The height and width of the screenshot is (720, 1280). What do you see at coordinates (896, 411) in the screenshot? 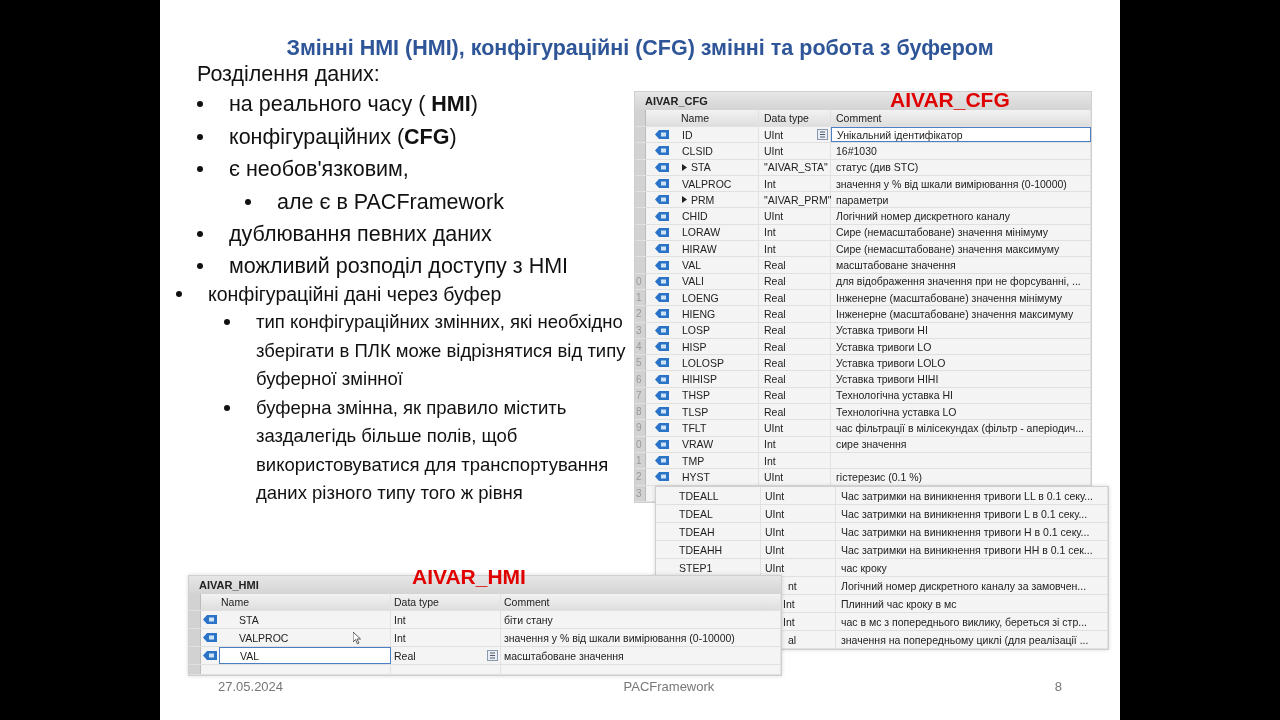
I see `comment-cell: Технологічна уставка LO` at bounding box center [896, 411].